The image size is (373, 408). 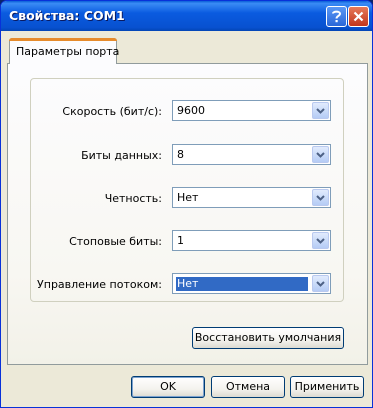 I want to click on close-button, so click(x=358, y=16).